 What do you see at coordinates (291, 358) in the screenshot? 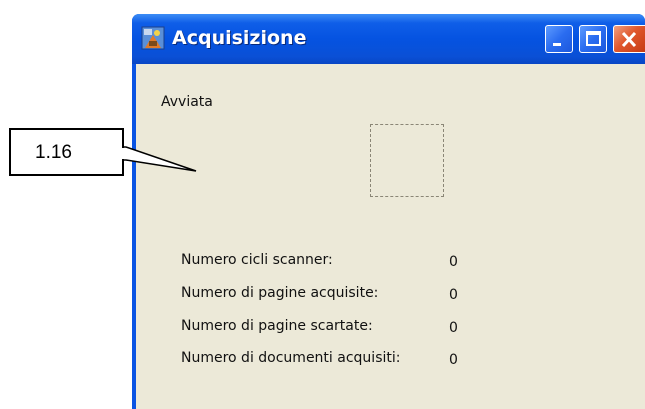
I see `stat-label-documents-acquired: Numero di documenti acquisiti:` at bounding box center [291, 358].